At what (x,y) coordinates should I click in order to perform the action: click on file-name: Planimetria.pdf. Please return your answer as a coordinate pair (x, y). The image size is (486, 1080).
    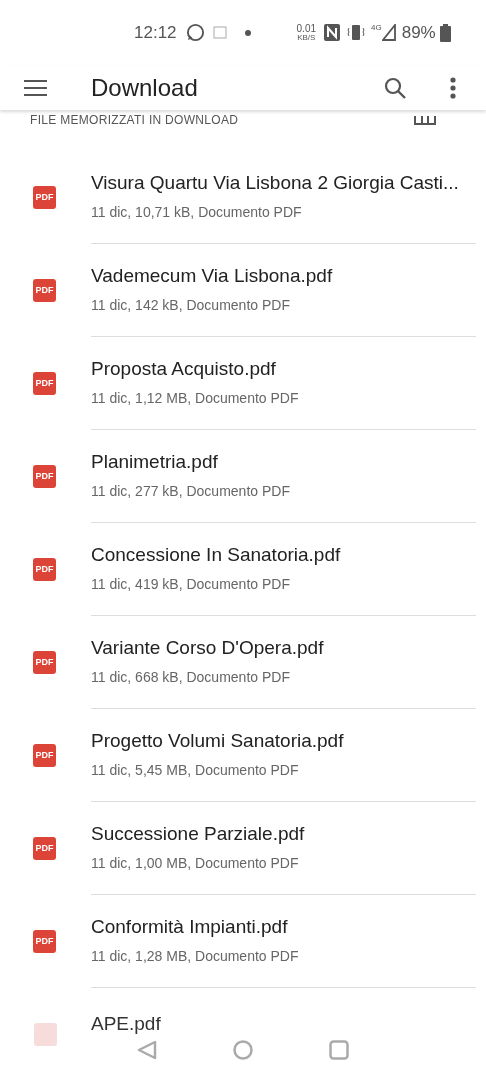
    Looking at the image, I should click on (155, 462).